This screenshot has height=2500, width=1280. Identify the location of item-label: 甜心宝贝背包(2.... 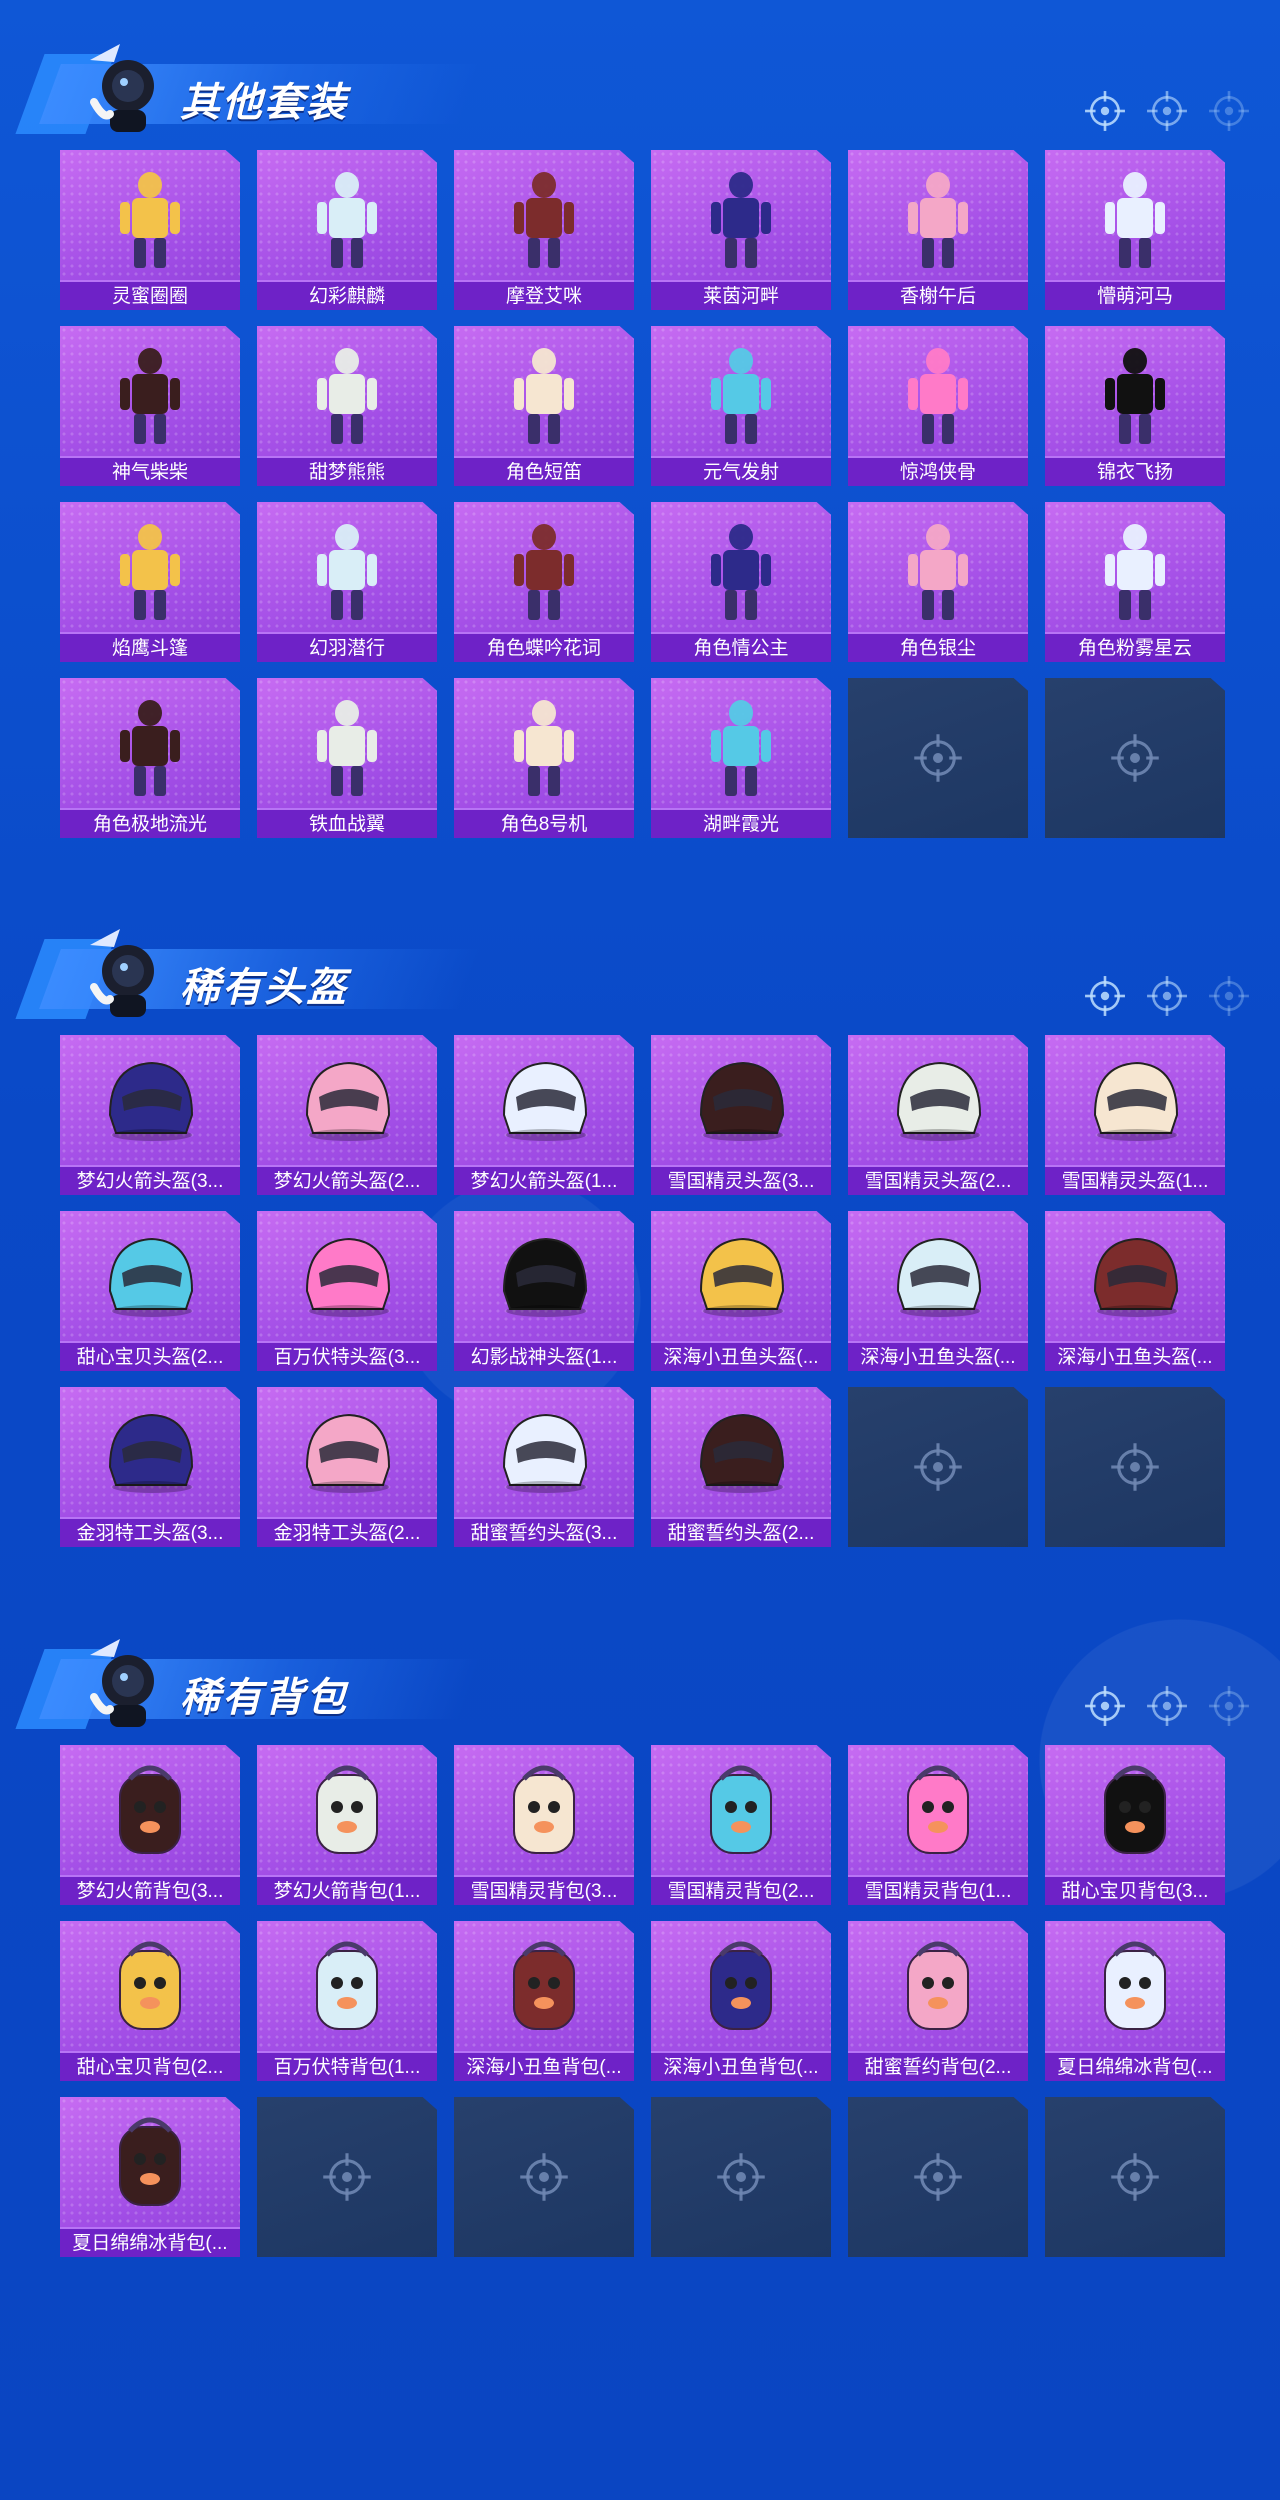
(150, 2066).